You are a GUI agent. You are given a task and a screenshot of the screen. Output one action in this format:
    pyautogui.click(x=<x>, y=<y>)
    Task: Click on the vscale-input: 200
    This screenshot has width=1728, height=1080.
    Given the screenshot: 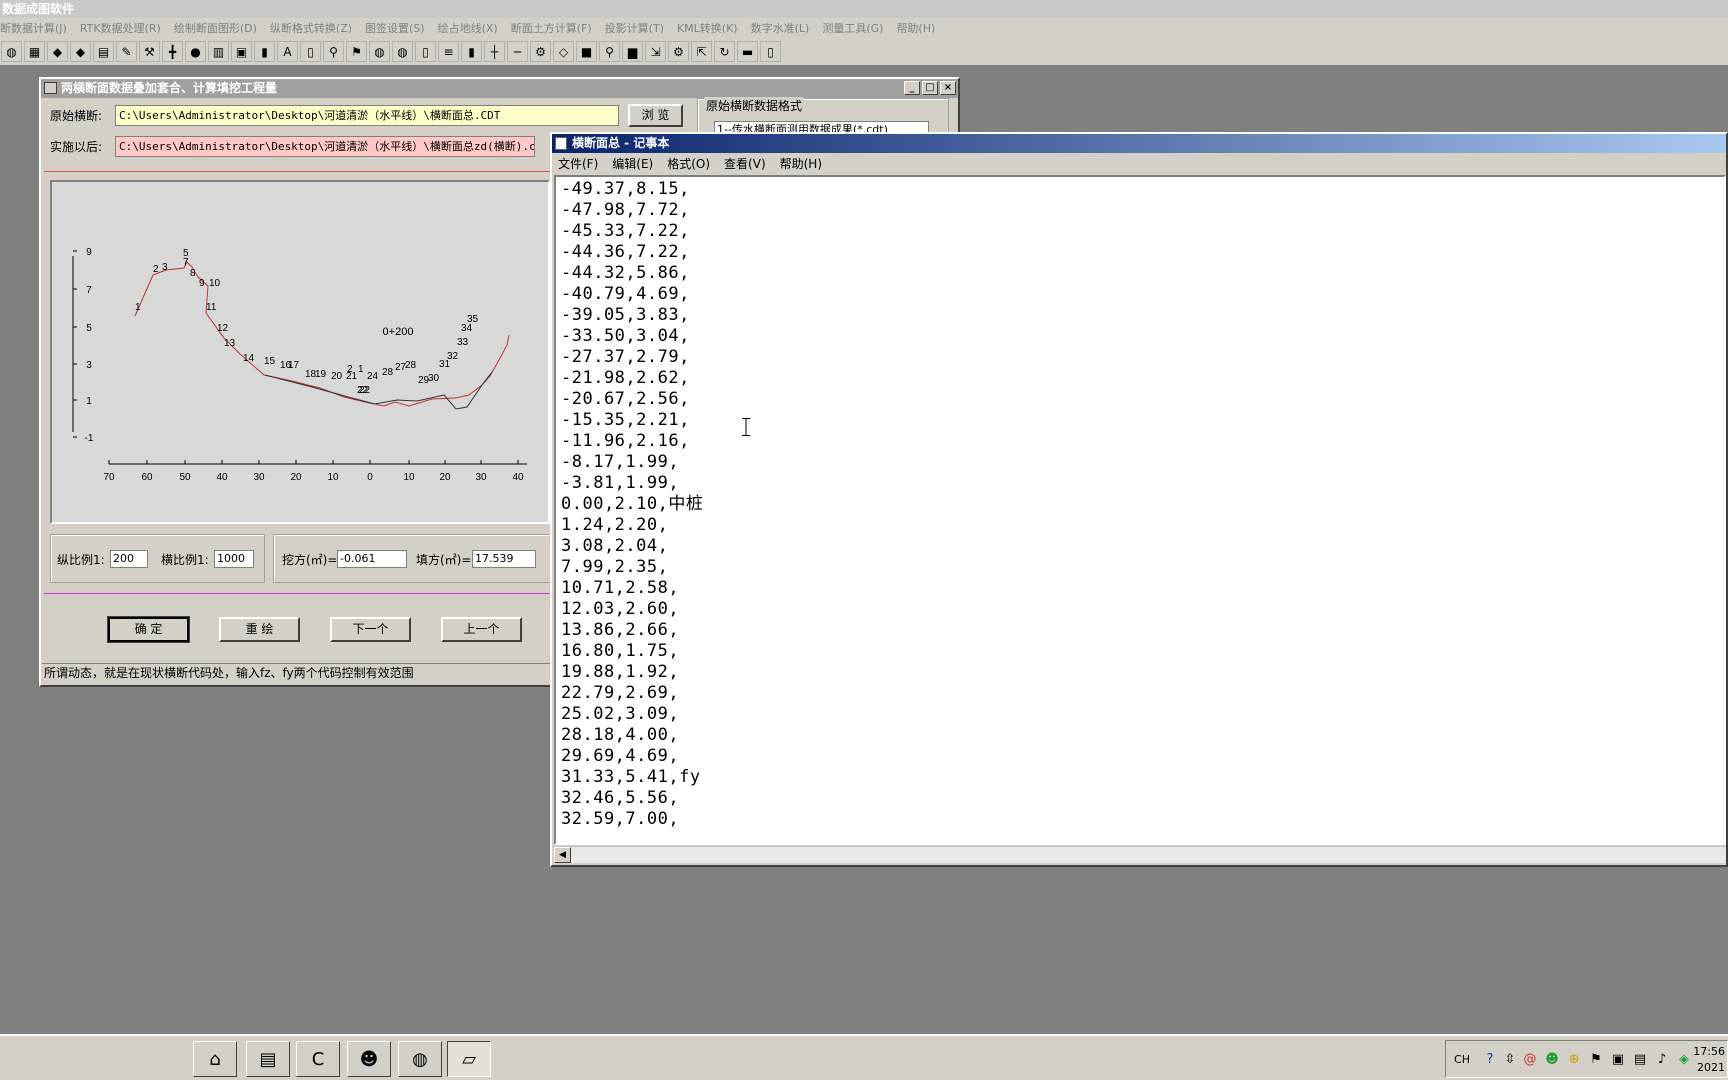 What is the action you would take?
    pyautogui.click(x=129, y=559)
    